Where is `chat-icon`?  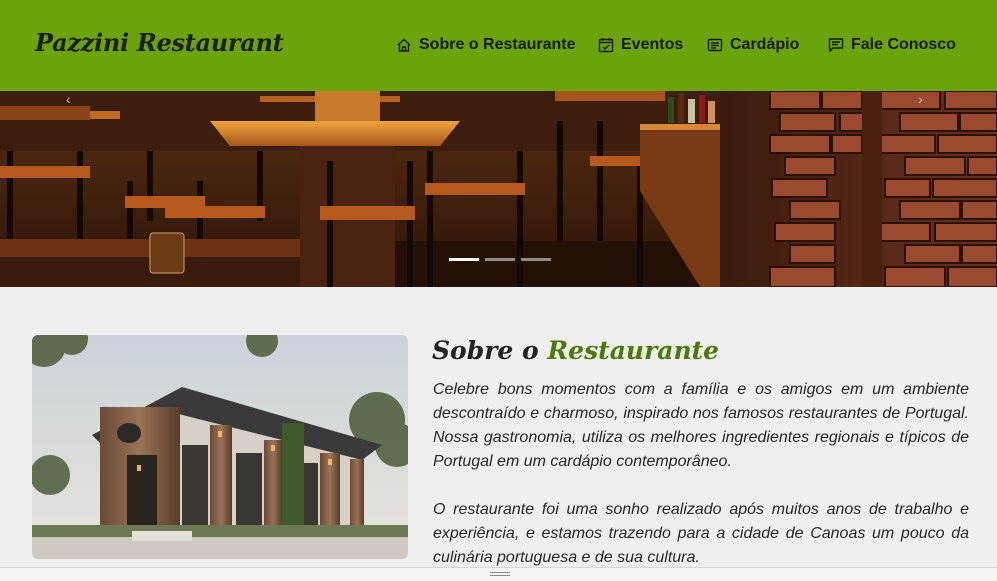 chat-icon is located at coordinates (836, 45).